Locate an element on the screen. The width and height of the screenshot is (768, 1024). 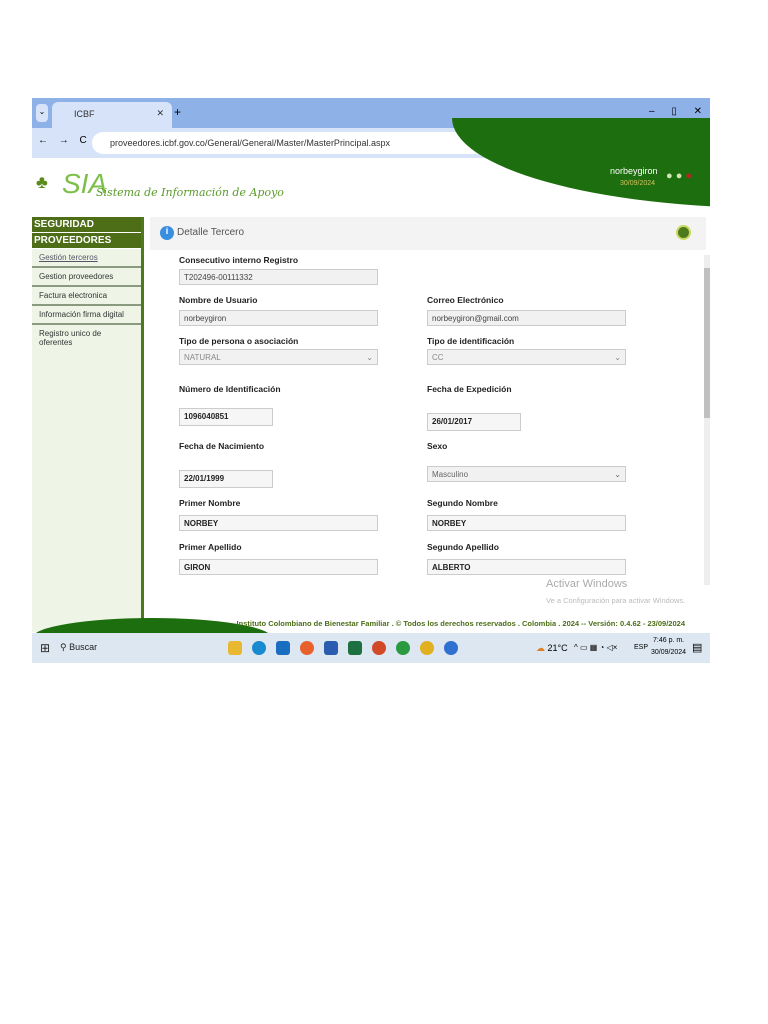
label-fecha-exp: Fecha de Expedición is located at coordinates (469, 389).